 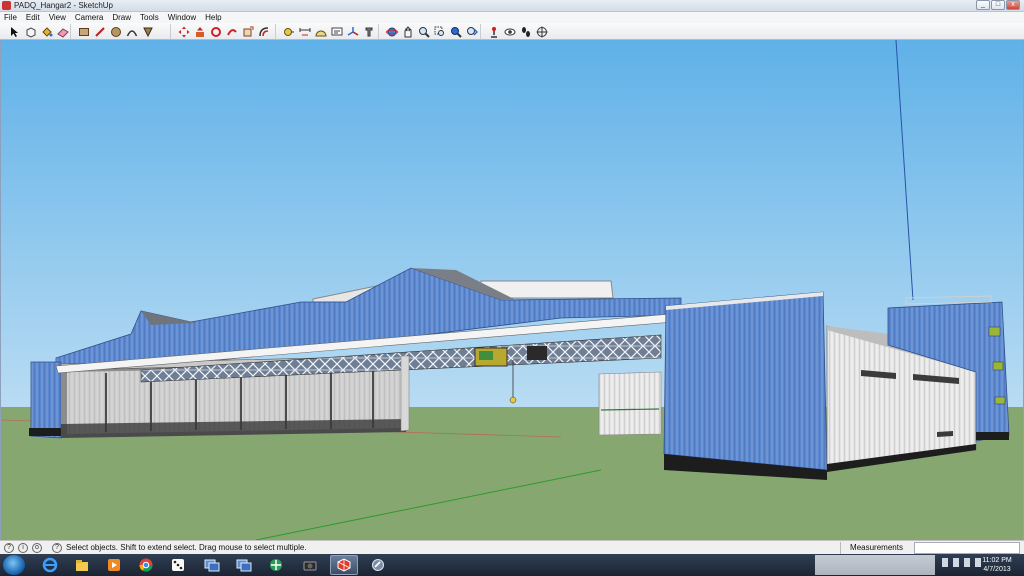 I want to click on back-hangar-door, so click(x=630, y=403).